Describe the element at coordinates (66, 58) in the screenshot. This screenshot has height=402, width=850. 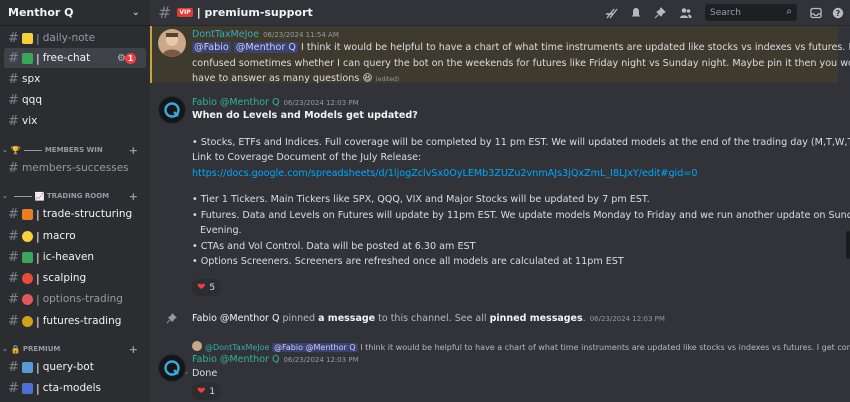
I see `channel-label: free-chat` at that location.